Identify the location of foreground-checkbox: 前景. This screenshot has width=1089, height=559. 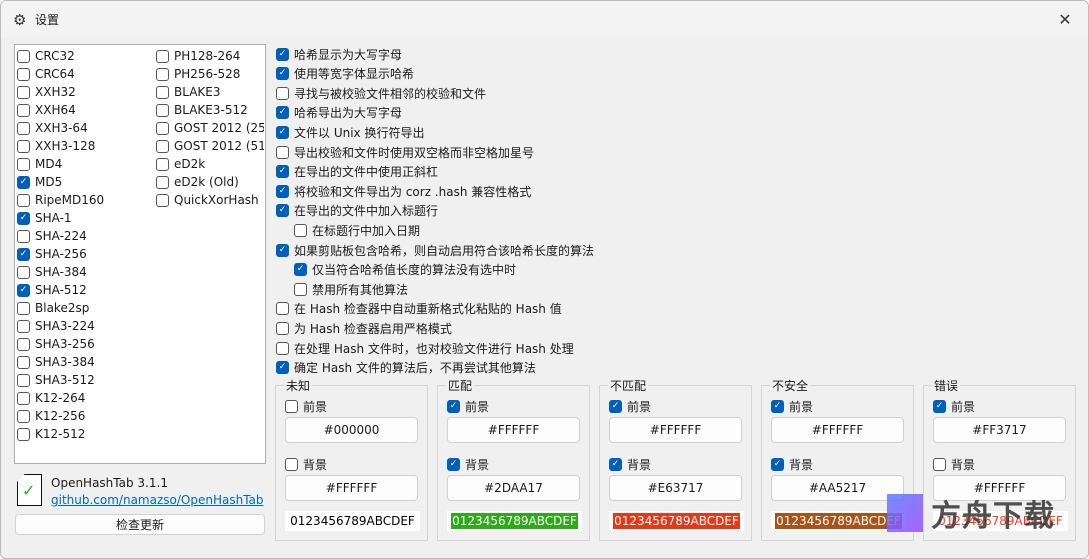
(306, 406).